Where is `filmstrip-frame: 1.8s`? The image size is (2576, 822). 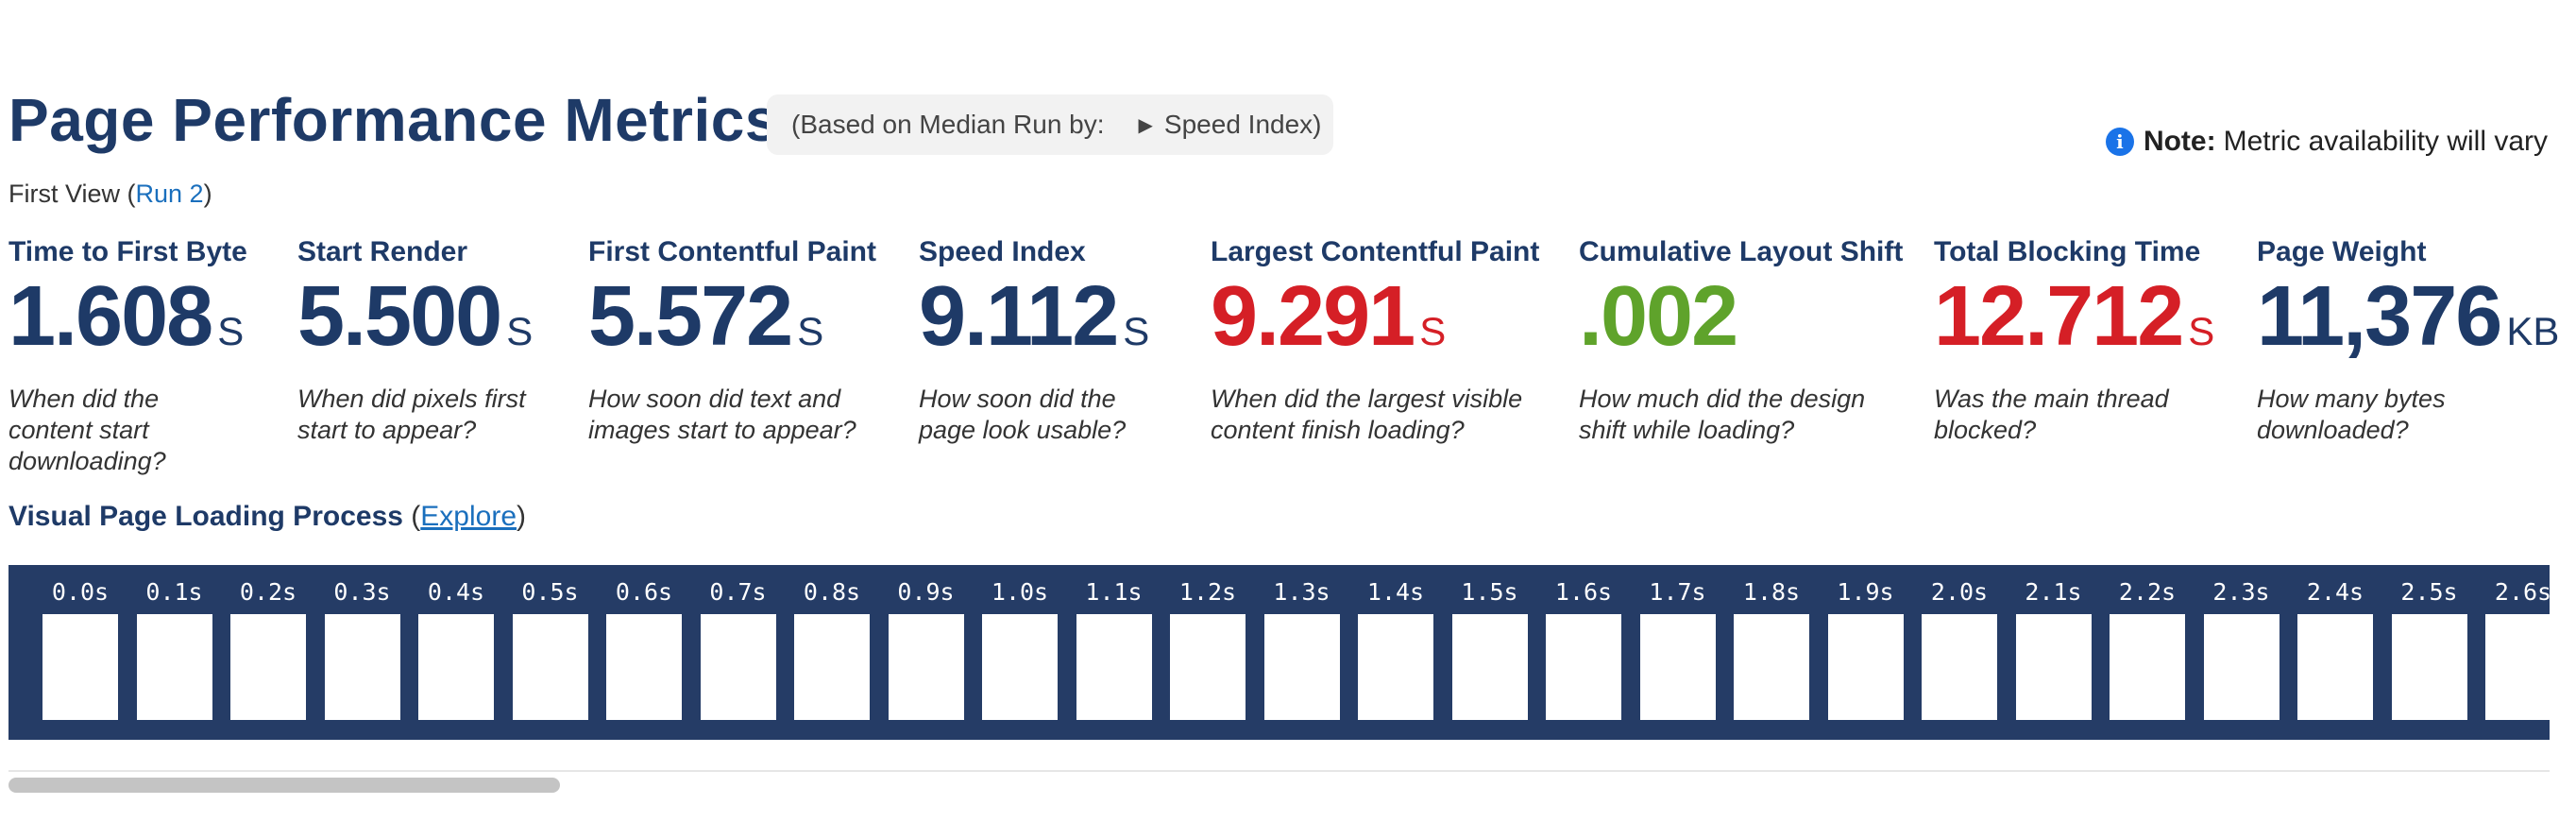 filmstrip-frame: 1.8s is located at coordinates (1771, 652).